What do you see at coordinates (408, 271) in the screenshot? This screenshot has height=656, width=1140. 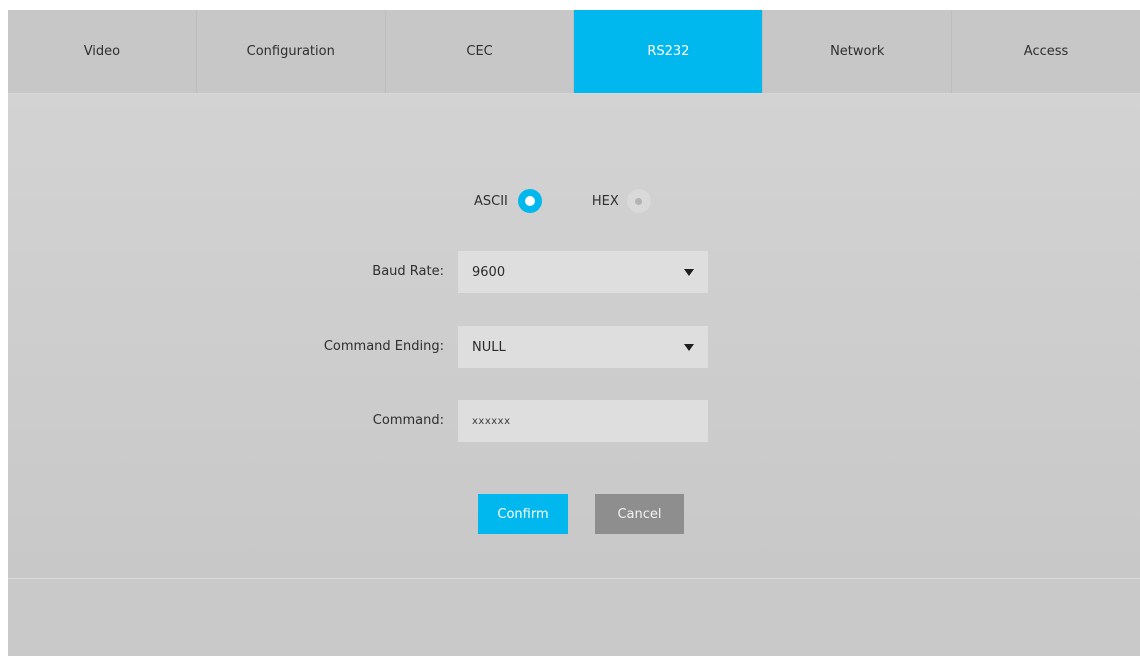 I see `baud-rate-label: Baud Rate:` at bounding box center [408, 271].